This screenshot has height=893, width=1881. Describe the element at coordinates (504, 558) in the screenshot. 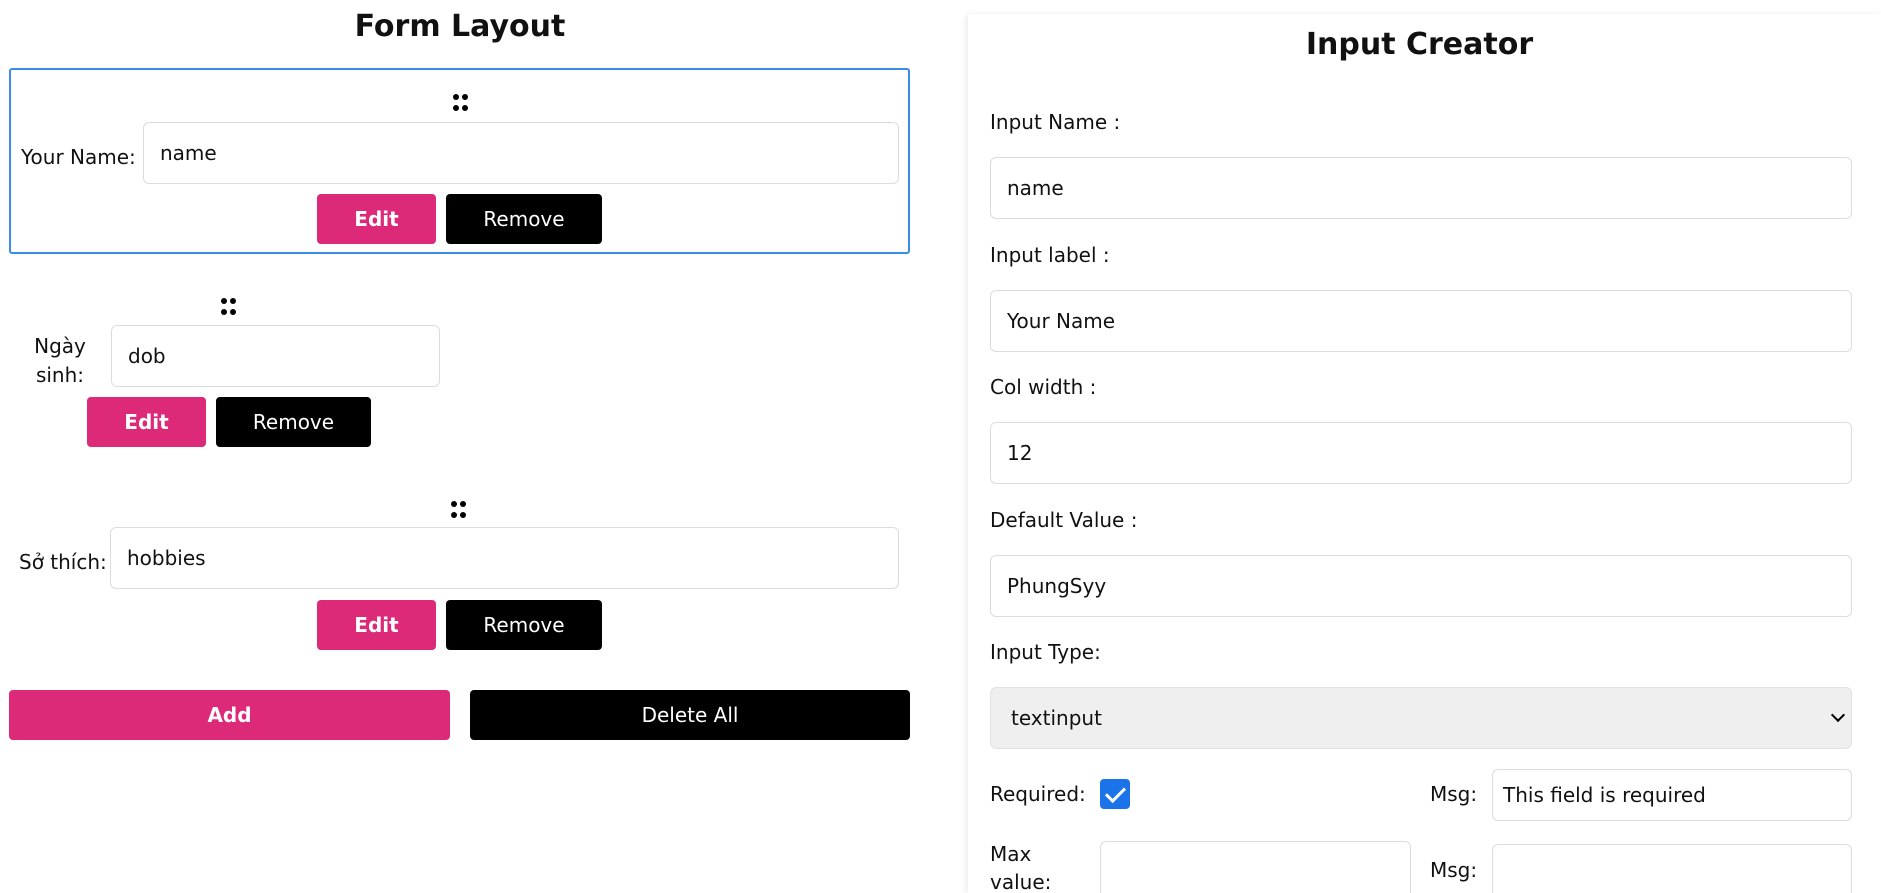

I see `field-input: hobbies` at that location.